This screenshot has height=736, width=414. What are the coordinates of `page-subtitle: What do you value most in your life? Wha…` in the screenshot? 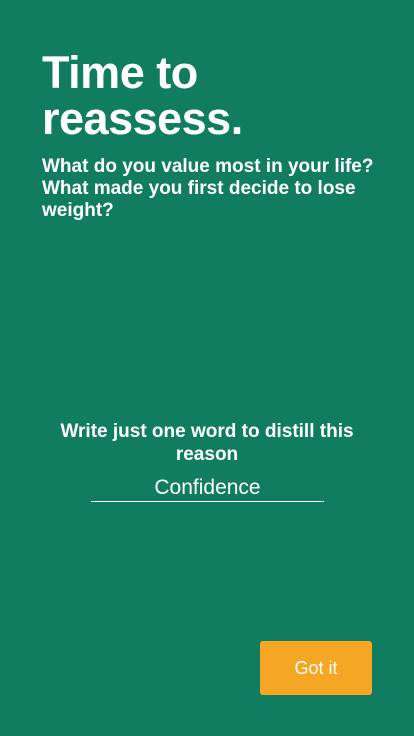 It's located at (208, 188).